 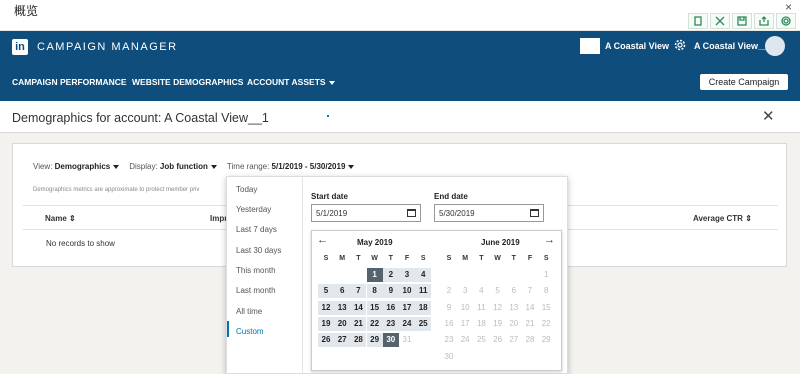 I want to click on nav-account-assets: ACCOUNT ASSETS, so click(x=291, y=82).